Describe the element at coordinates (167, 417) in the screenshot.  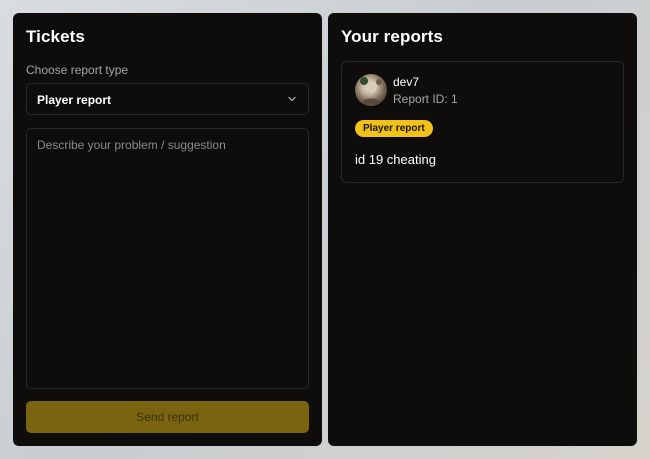
I see `send-report-button: Send report` at that location.